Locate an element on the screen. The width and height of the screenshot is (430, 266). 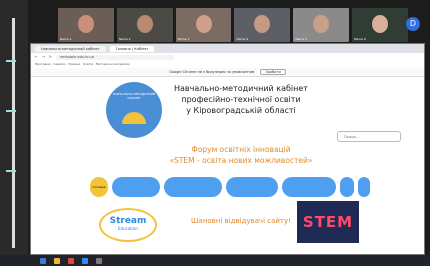
participant-tile: Name 1 is located at coordinates (86, 25).